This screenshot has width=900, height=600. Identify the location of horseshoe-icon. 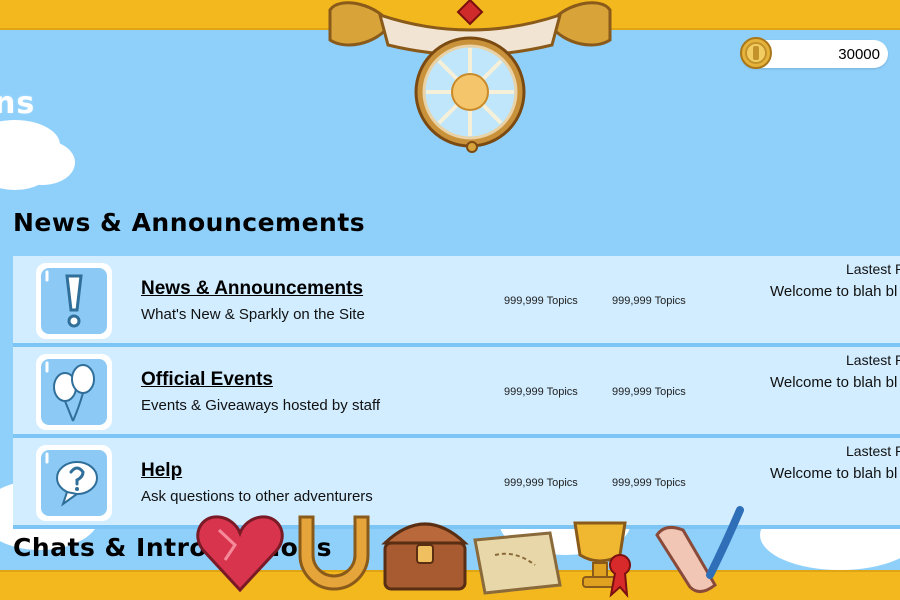
(334, 553).